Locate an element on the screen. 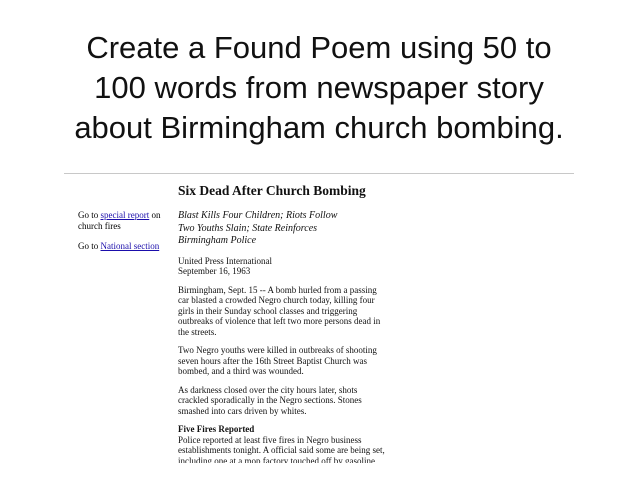 The image size is (638, 478). slide-title-line-2: 100 words from newspaper story is located at coordinates (319, 87).